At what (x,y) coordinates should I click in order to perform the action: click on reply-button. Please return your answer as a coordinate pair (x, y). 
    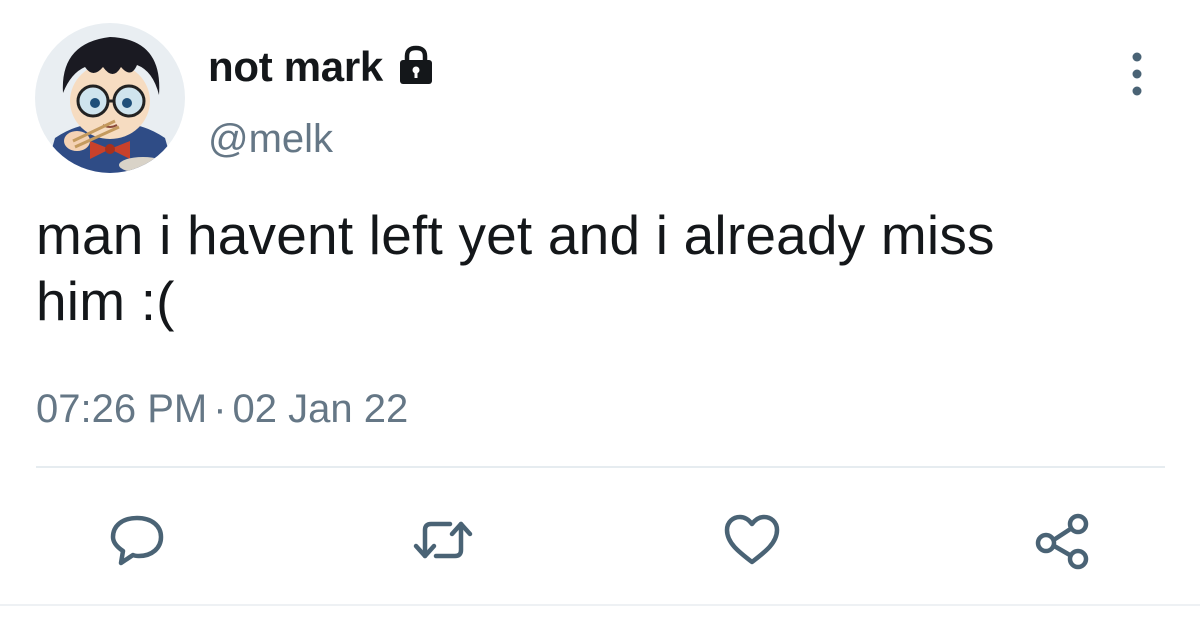
    Looking at the image, I should click on (137, 540).